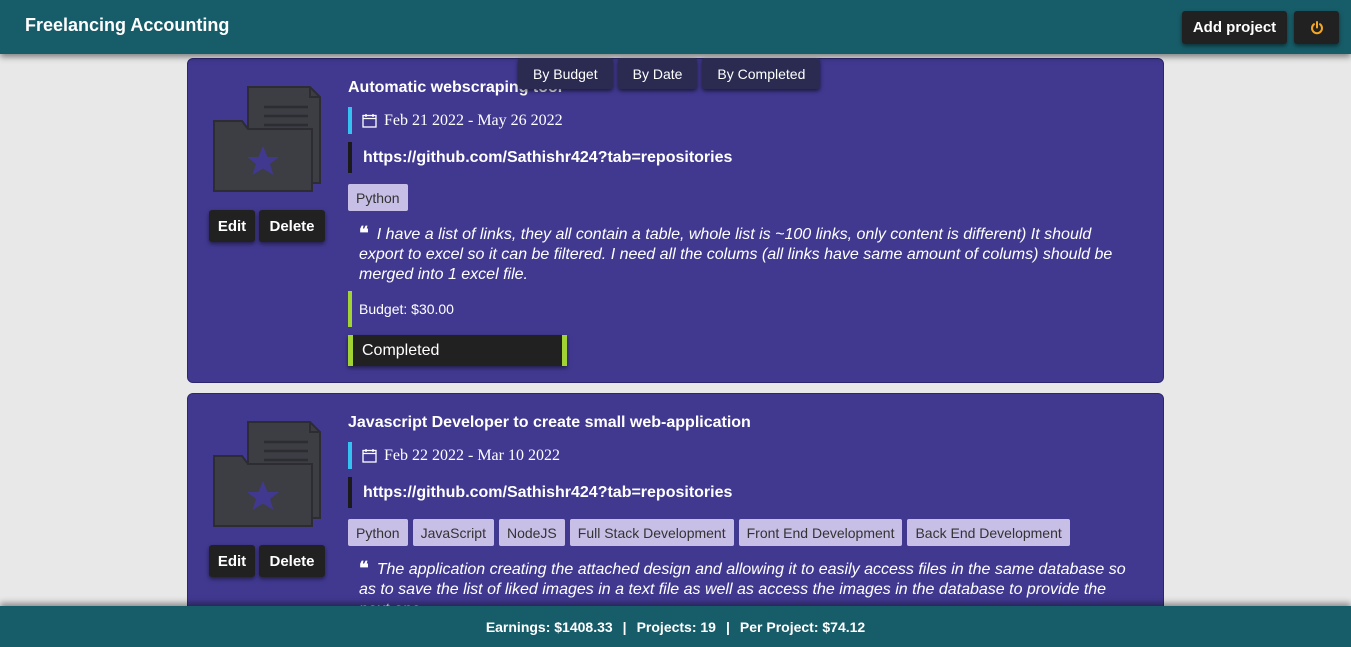  Describe the element at coordinates (748, 455) in the screenshot. I see `project-date-range: Feb 22 2022 - Mar 10 2022` at that location.